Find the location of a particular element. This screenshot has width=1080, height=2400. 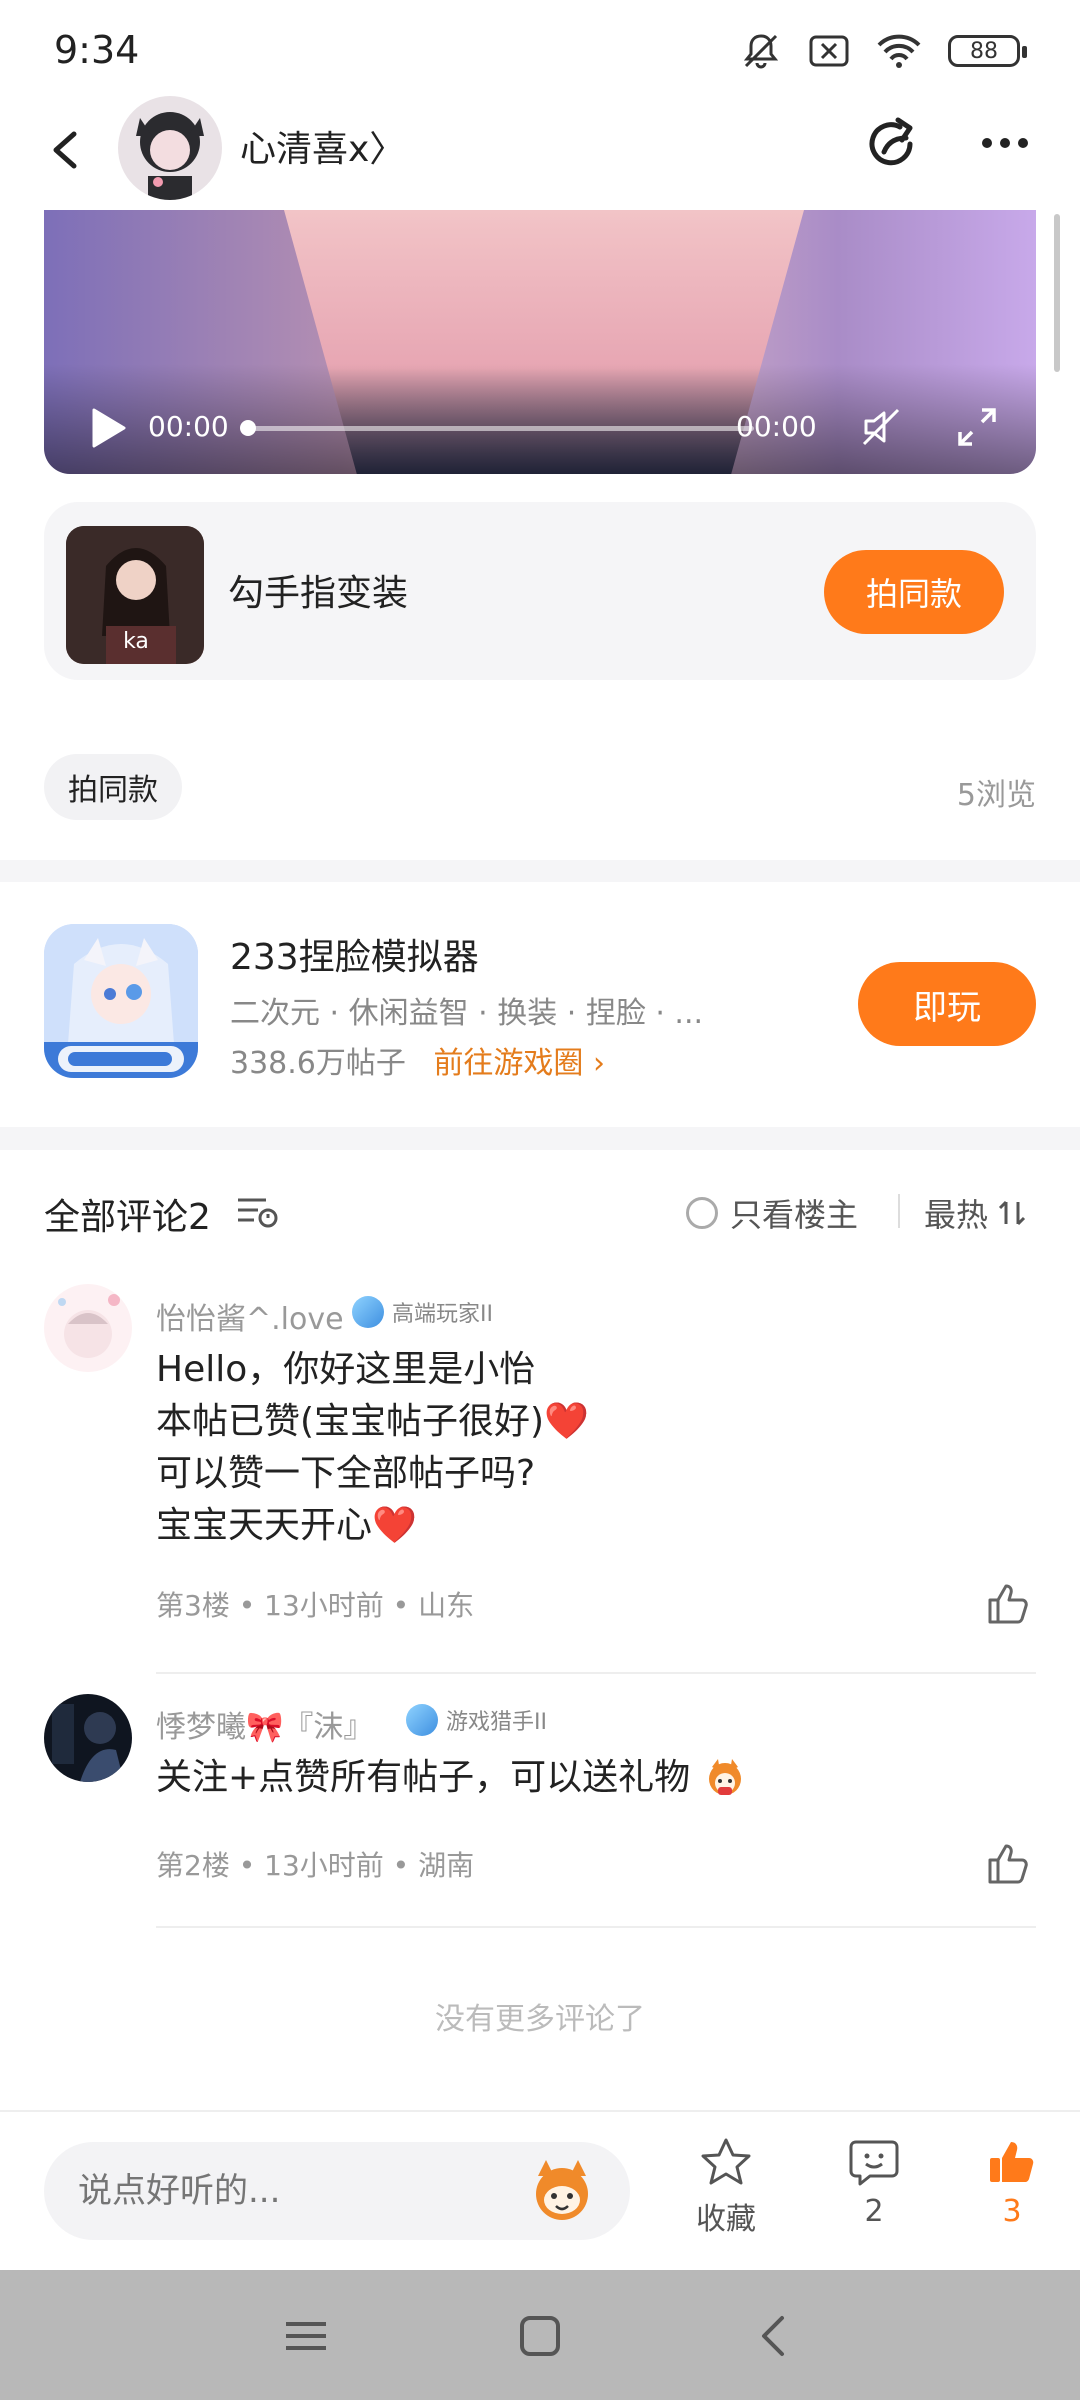

game-stats: 338.6万帖子 前往游戏圈 › is located at coordinates (417, 1060).